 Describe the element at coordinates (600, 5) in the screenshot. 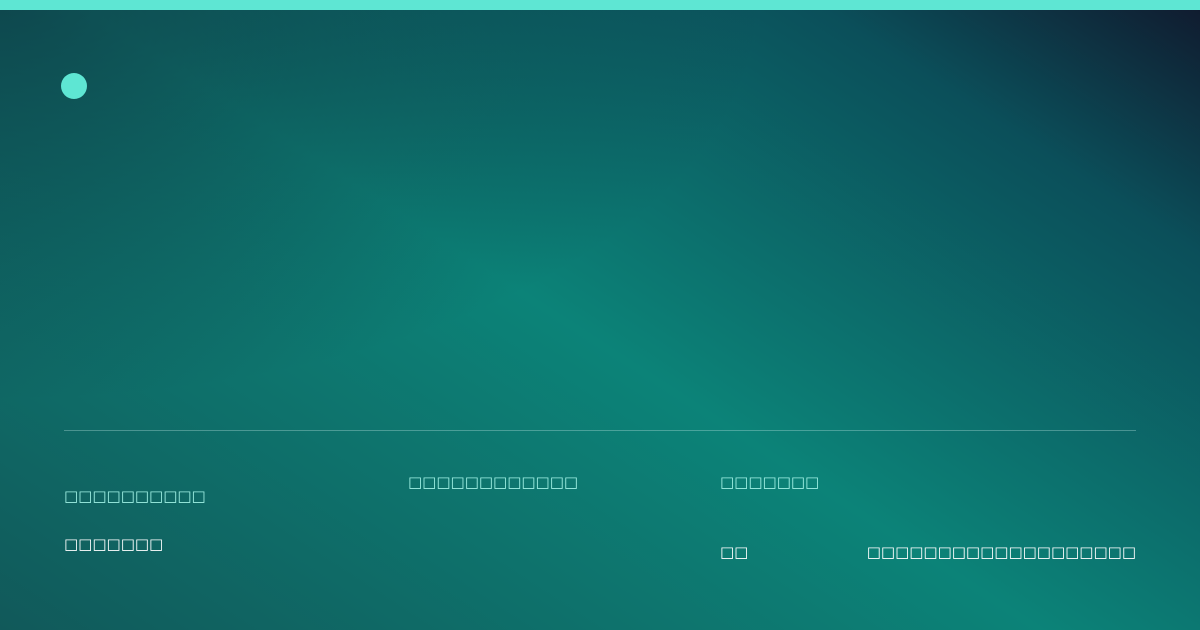

I see `accent-top-bar` at that location.